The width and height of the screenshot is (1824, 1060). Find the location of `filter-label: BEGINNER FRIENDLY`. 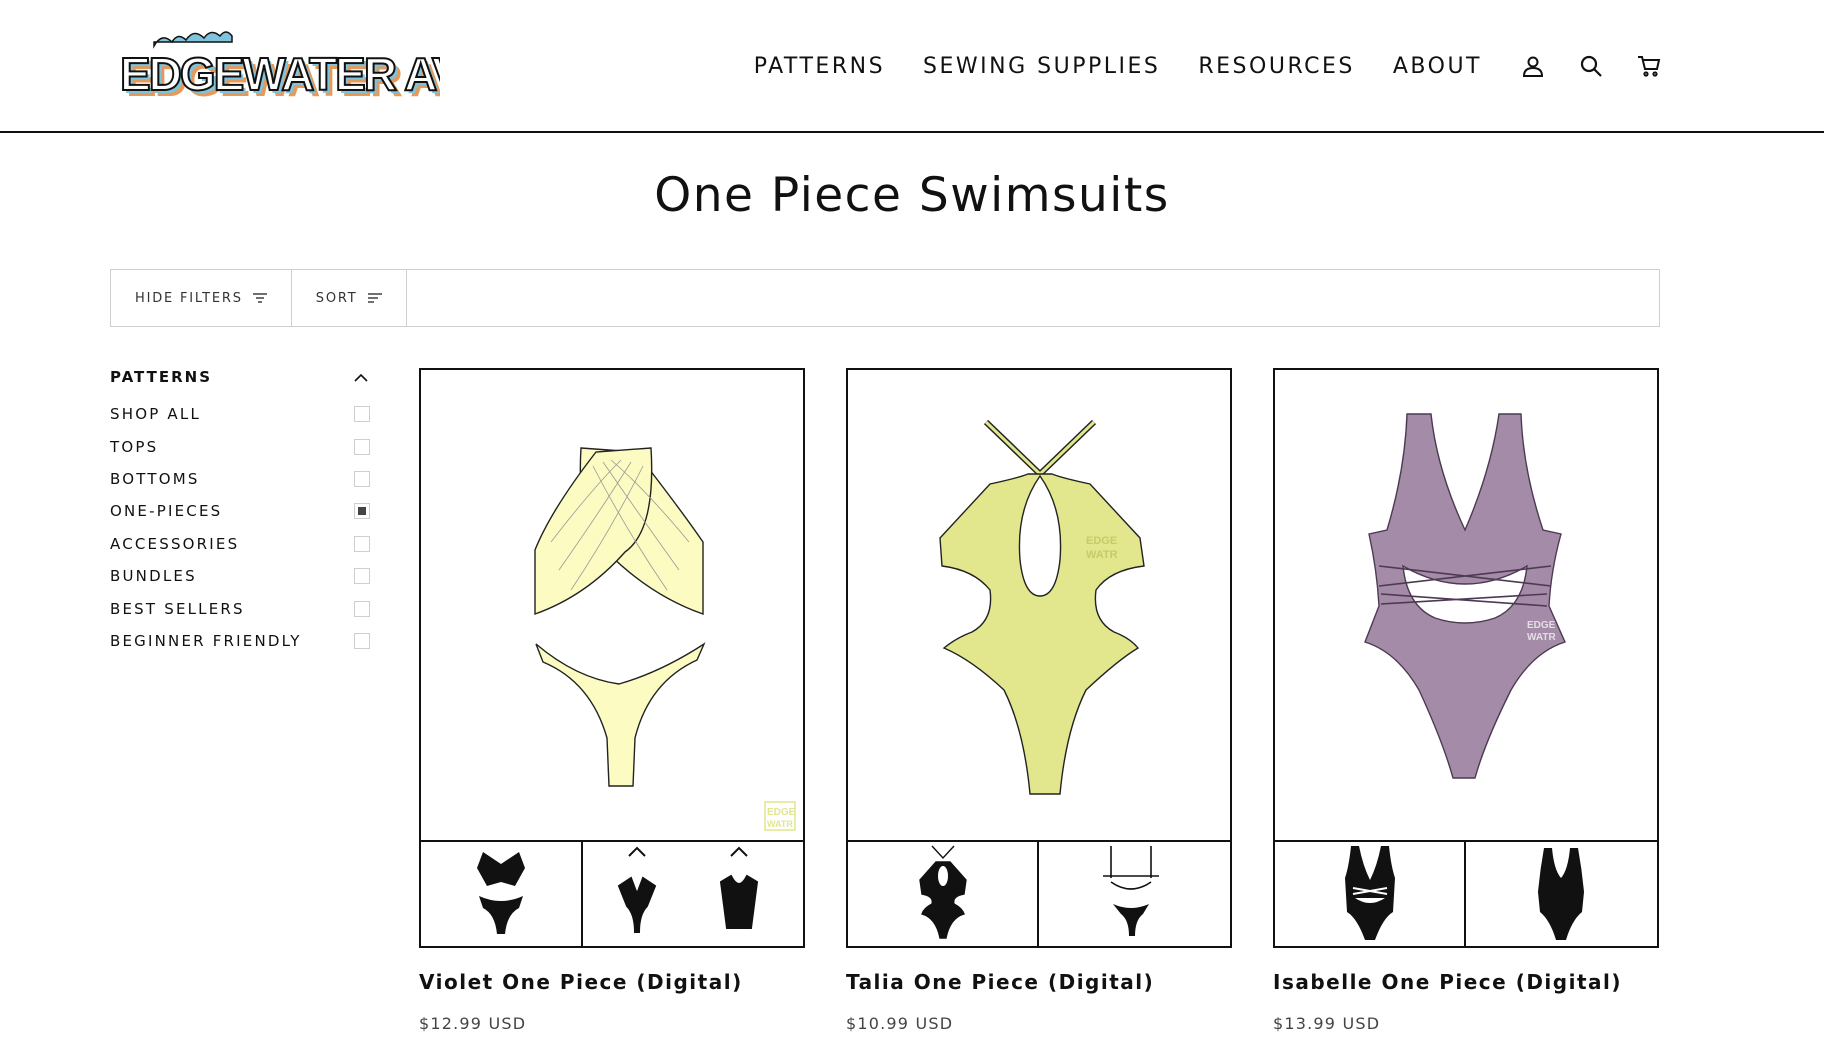

filter-label: BEGINNER FRIENDLY is located at coordinates (206, 640).